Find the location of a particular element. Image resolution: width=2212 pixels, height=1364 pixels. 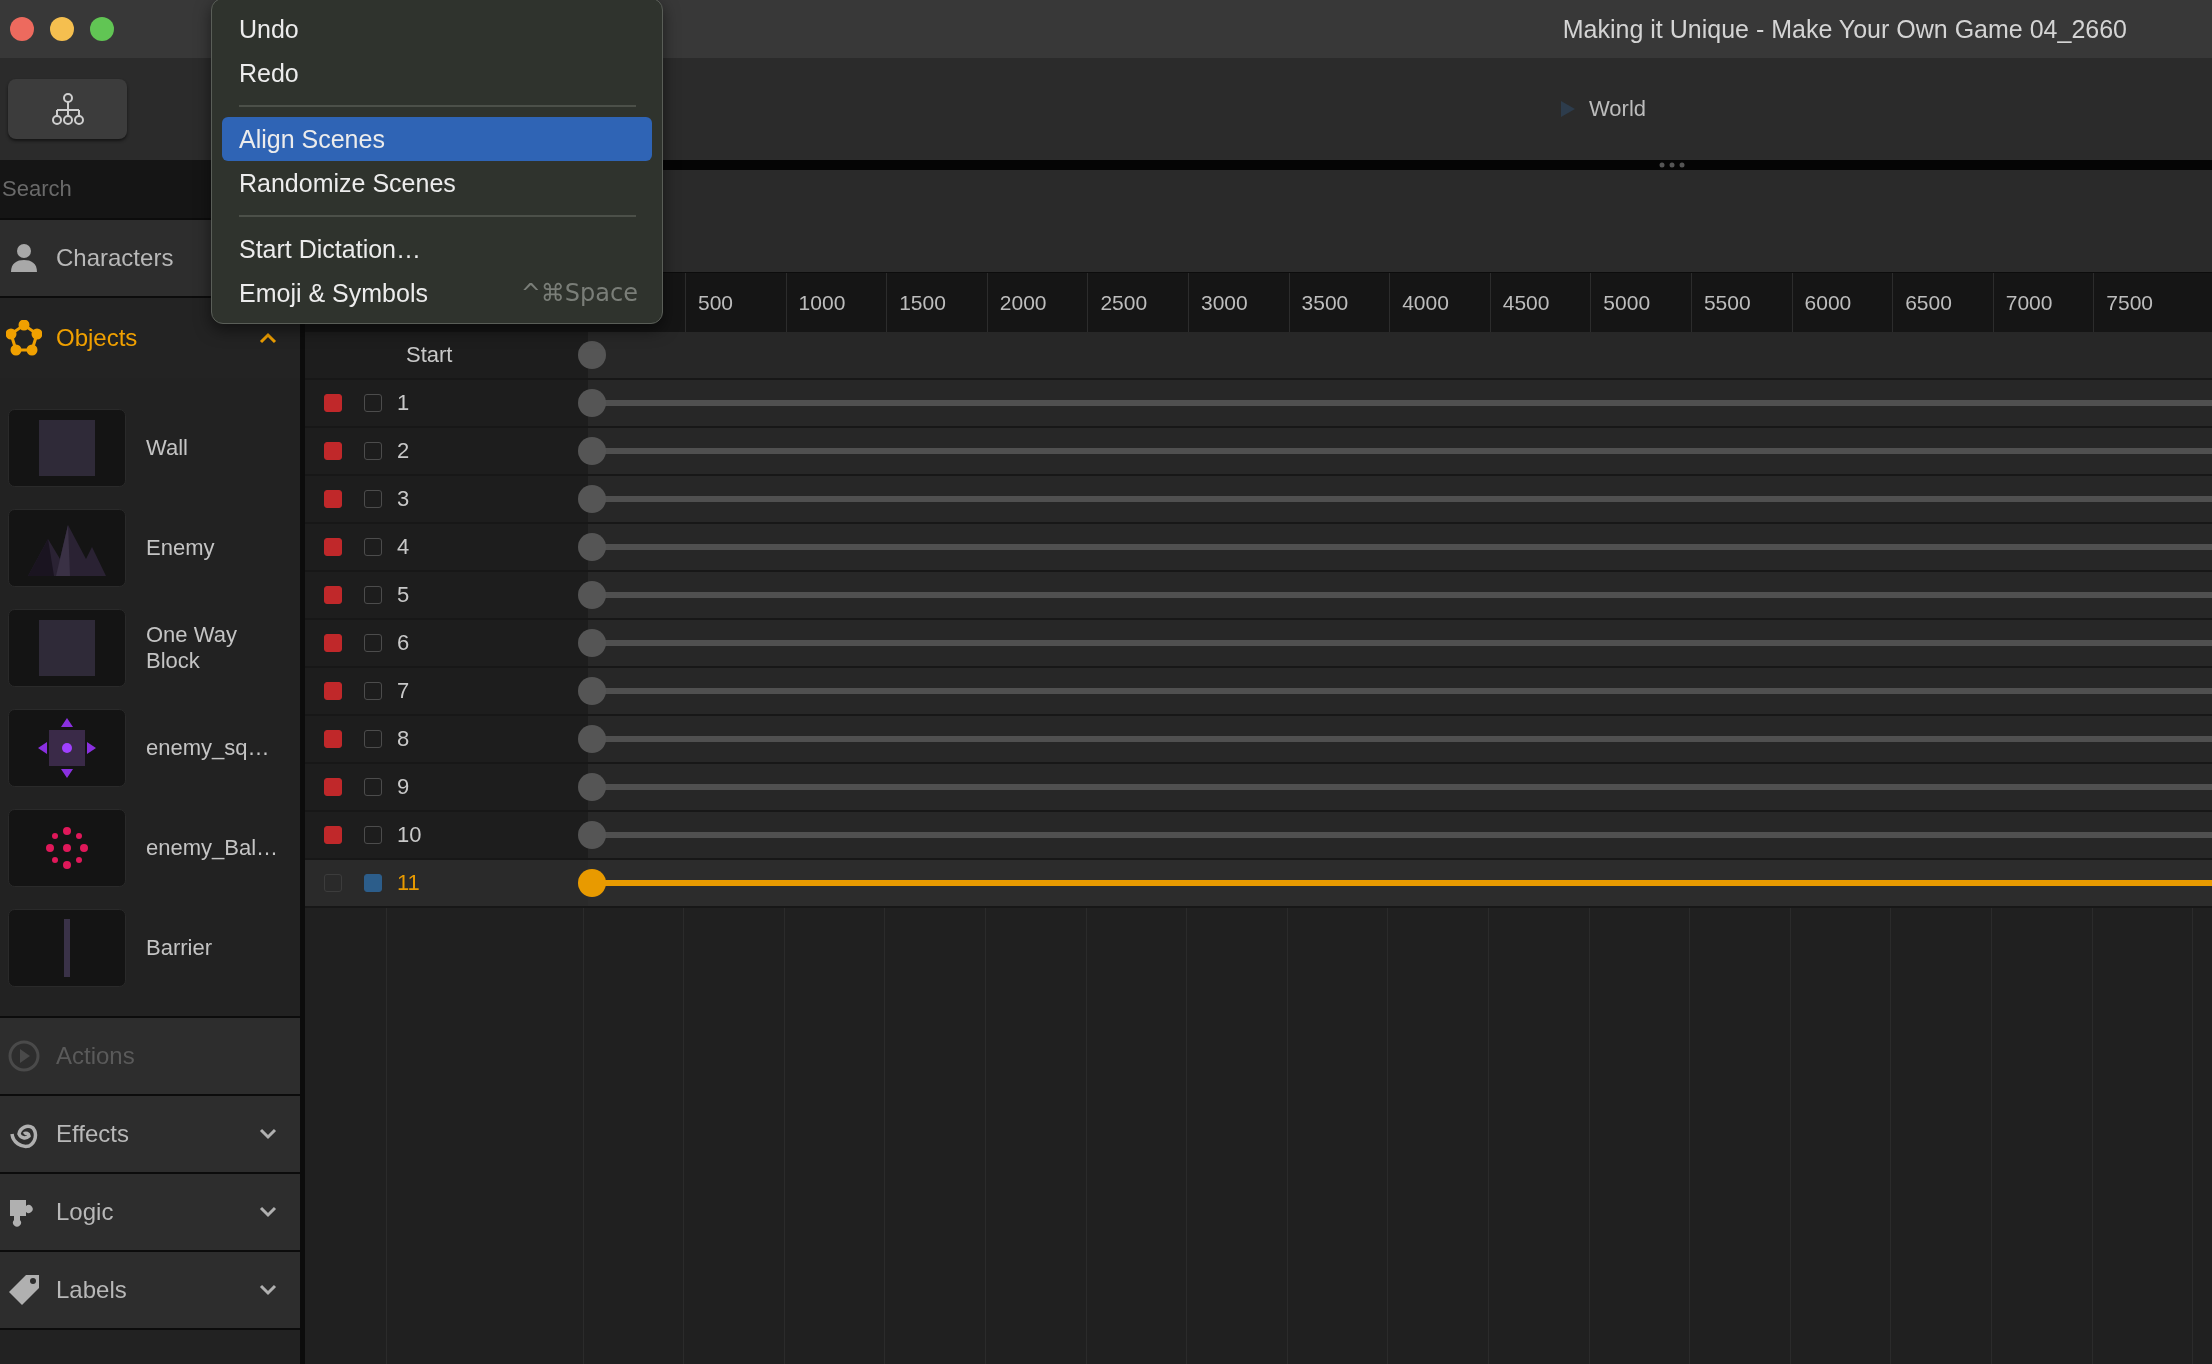

scene-label: 7 is located at coordinates (403, 691).